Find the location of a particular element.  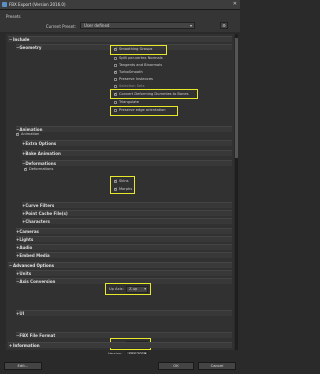

section-audio: +Audio is located at coordinates (124, 247).